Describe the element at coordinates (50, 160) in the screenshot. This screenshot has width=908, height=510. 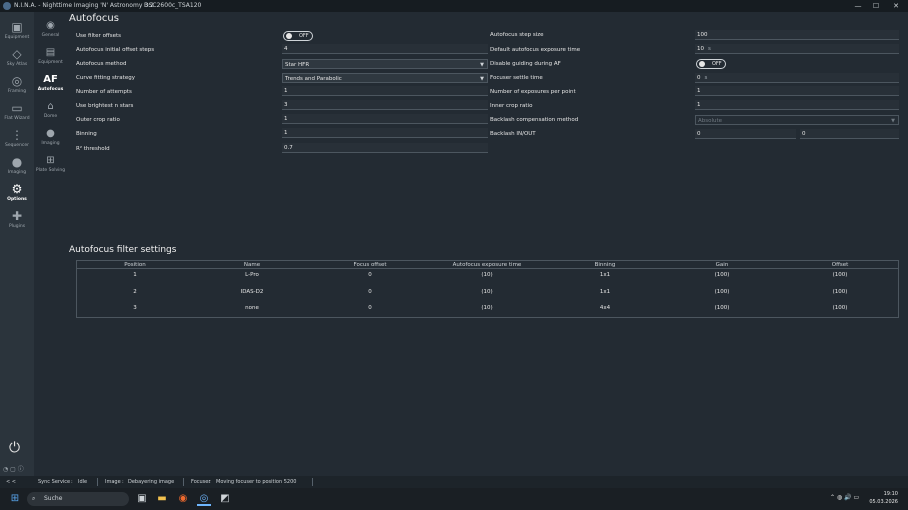
I see `plate-solving-icon: ⊞` at that location.